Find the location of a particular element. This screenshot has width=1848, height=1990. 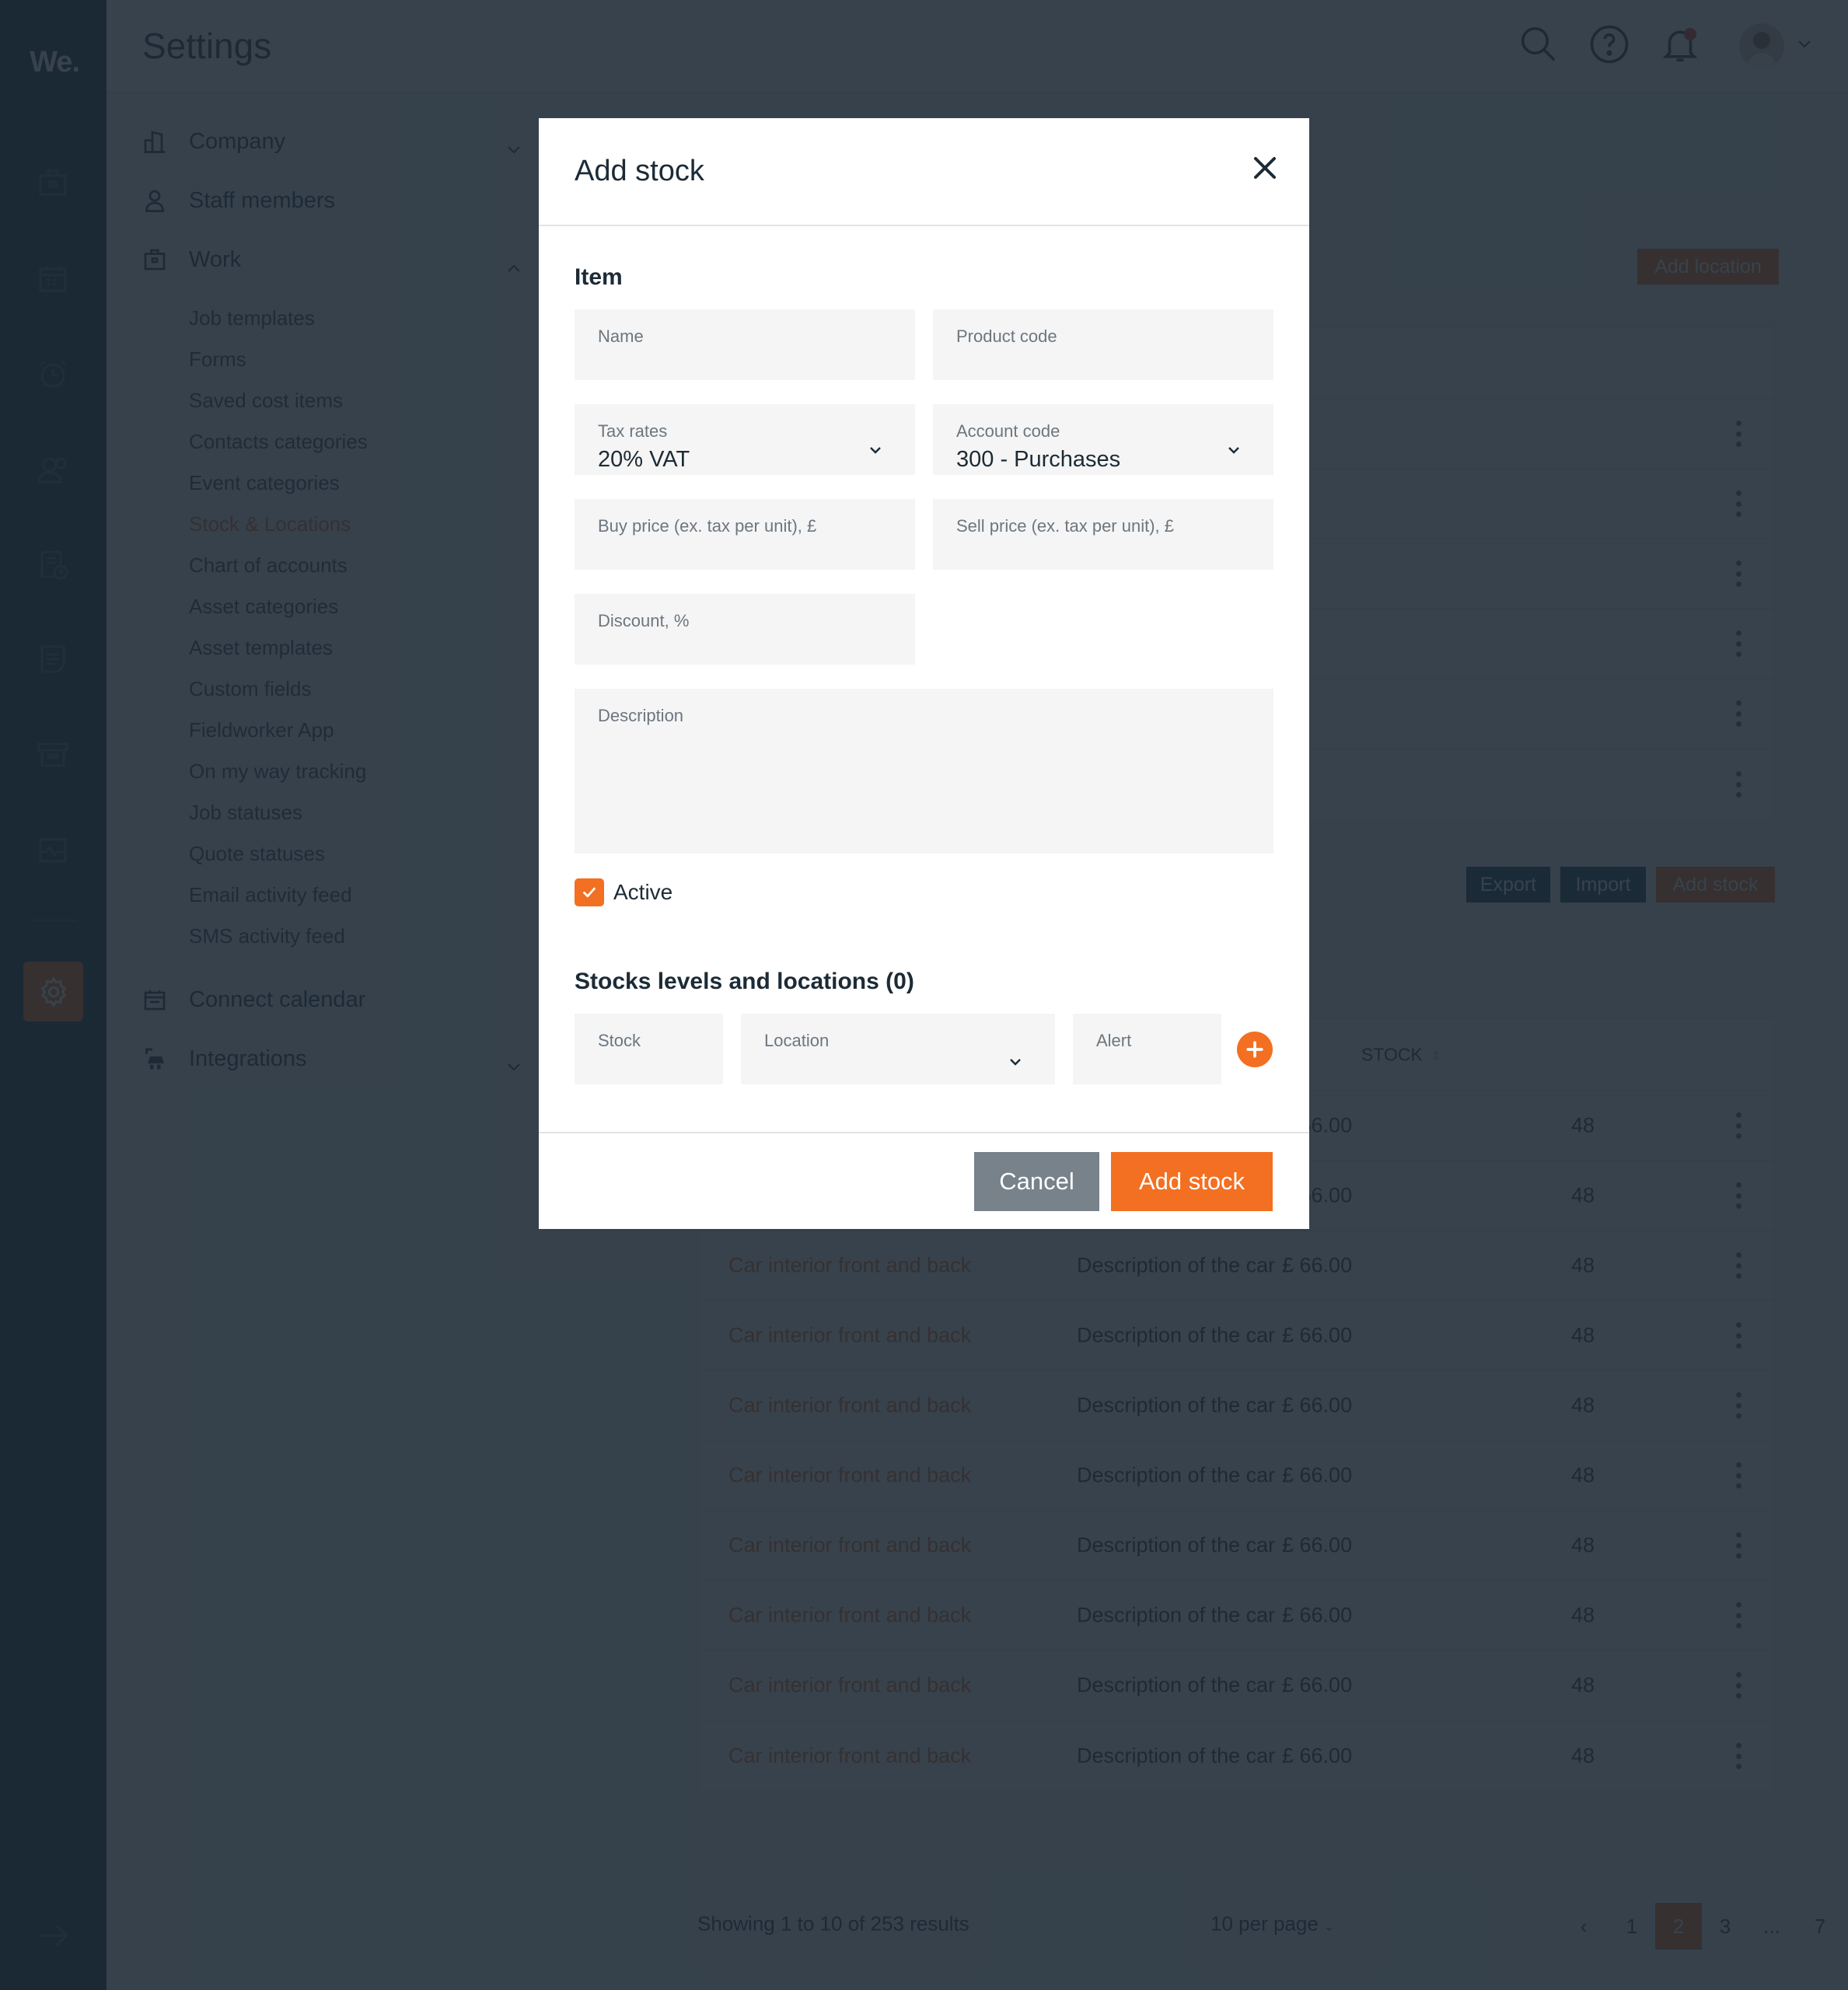

plus-icon is located at coordinates (1254, 1049).